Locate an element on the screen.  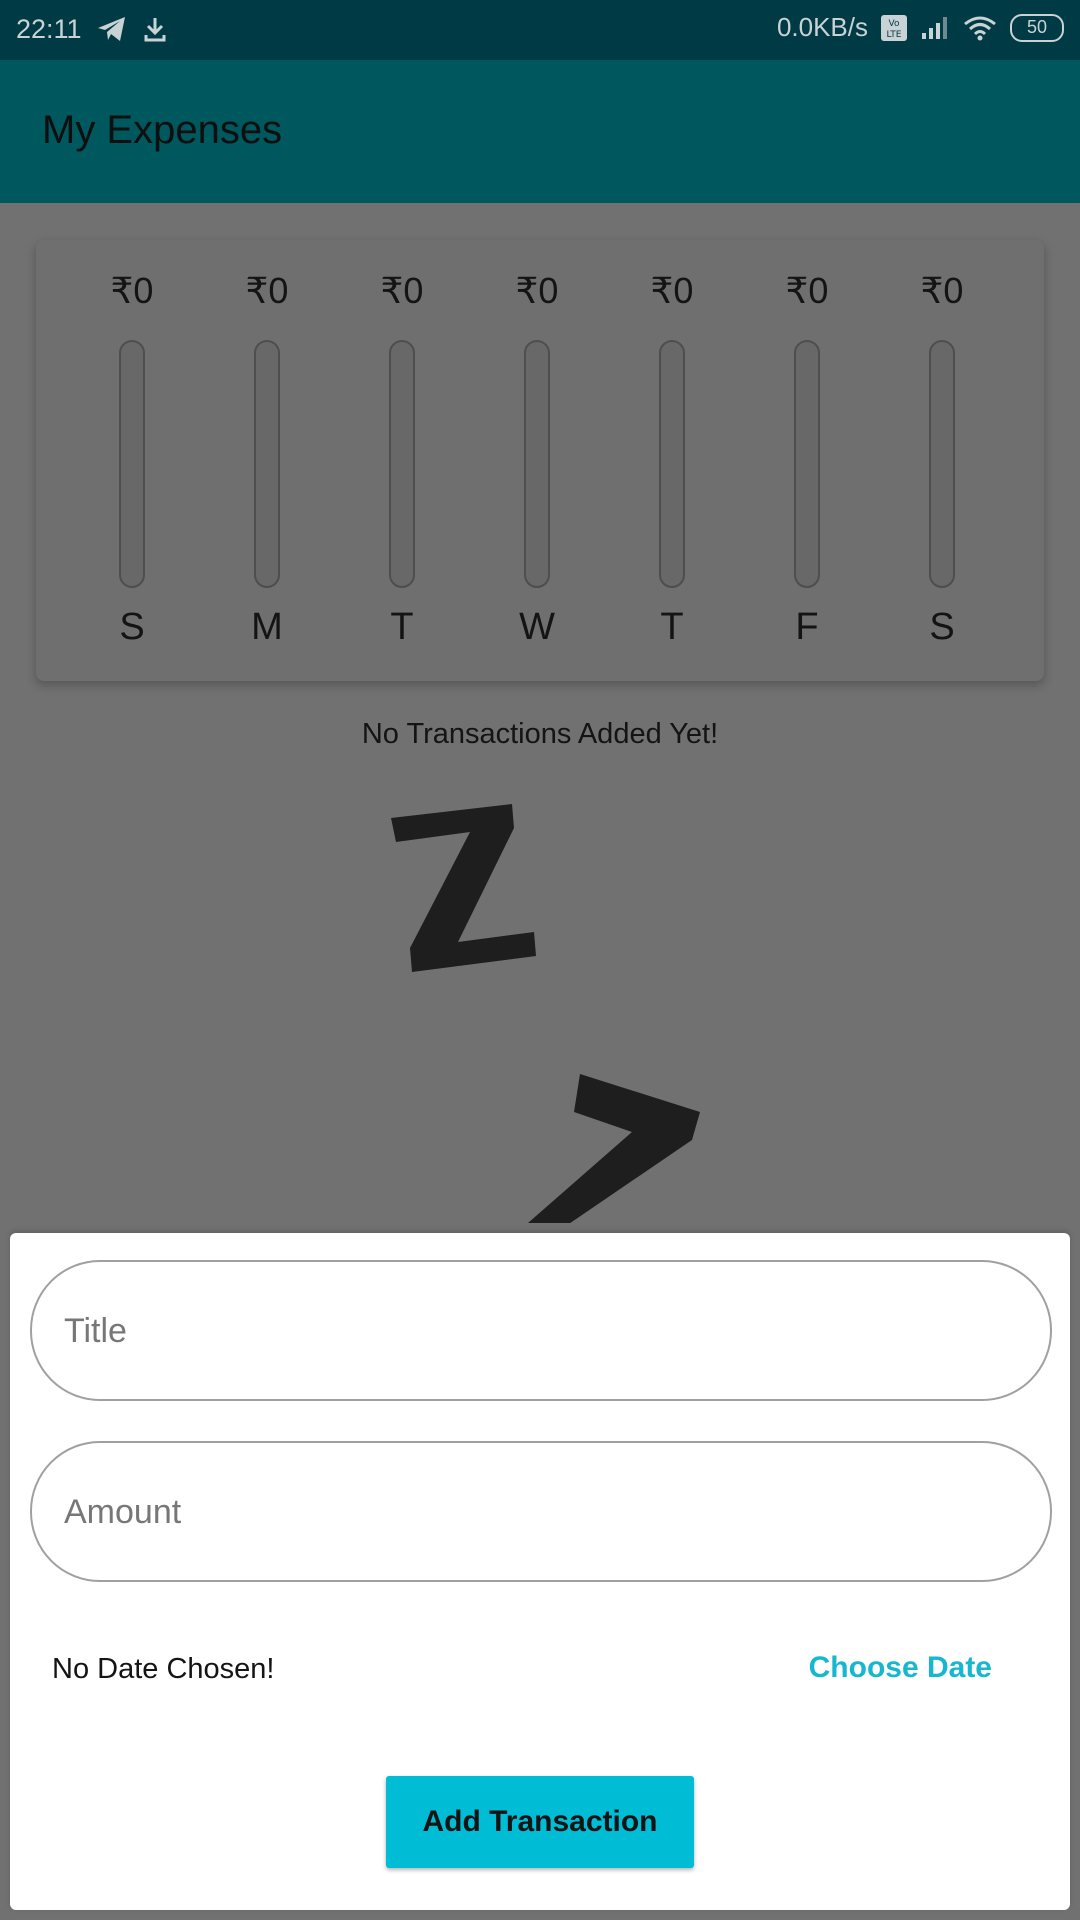
chart-bar-thursday: ₹0 T is located at coordinates (672, 460).